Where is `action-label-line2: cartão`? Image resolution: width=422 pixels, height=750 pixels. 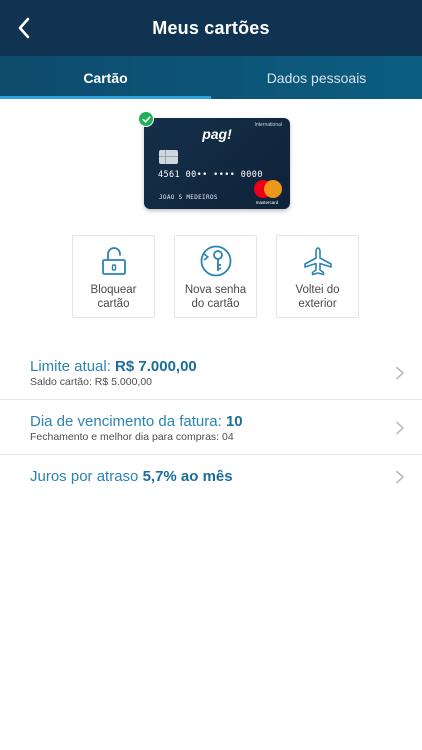
action-label-line2: cartão is located at coordinates (113, 304).